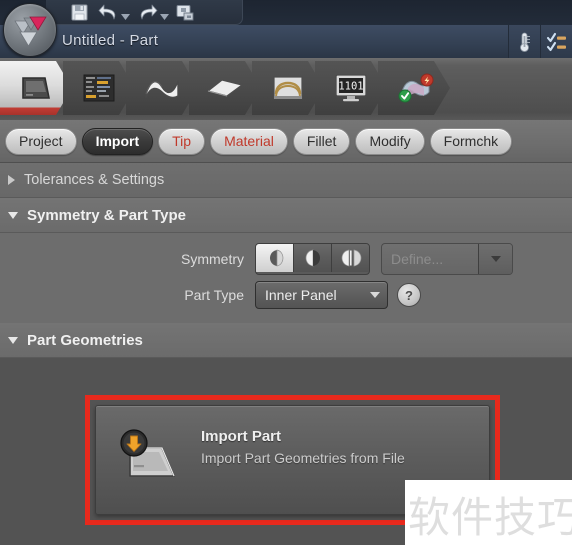 Image resolution: width=572 pixels, height=545 pixels. Describe the element at coordinates (409, 295) in the screenshot. I see `part-type-help-button: ?` at that location.